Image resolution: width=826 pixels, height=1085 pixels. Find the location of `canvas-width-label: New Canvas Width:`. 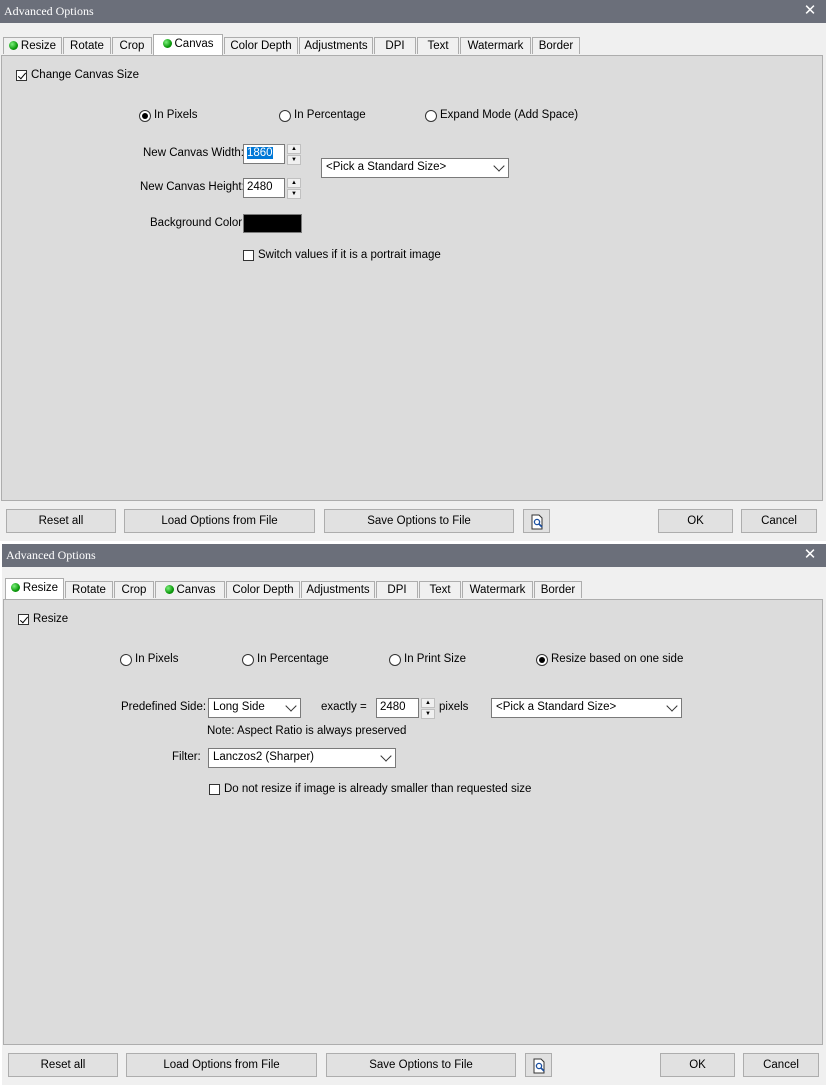

canvas-width-label: New Canvas Width: is located at coordinates (193, 153).